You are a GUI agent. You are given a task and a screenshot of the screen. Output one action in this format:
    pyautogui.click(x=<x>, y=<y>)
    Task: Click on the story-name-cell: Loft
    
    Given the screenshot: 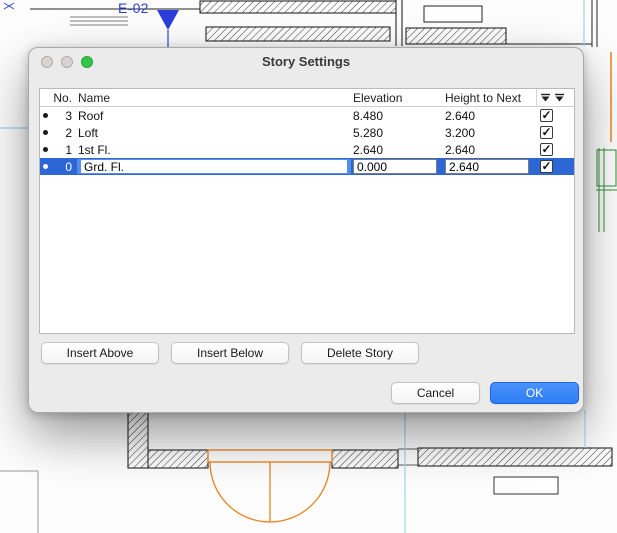 What is the action you would take?
    pyautogui.click(x=211, y=133)
    